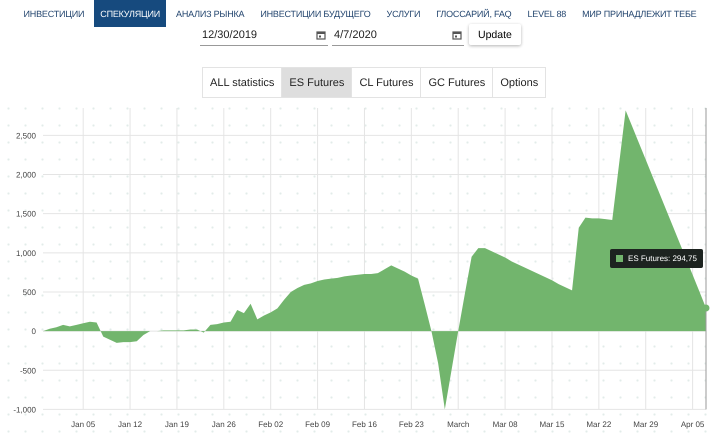  What do you see at coordinates (474, 13) in the screenshot?
I see `nav-item: ГЛОССАРИЙ, FAQ` at bounding box center [474, 13].